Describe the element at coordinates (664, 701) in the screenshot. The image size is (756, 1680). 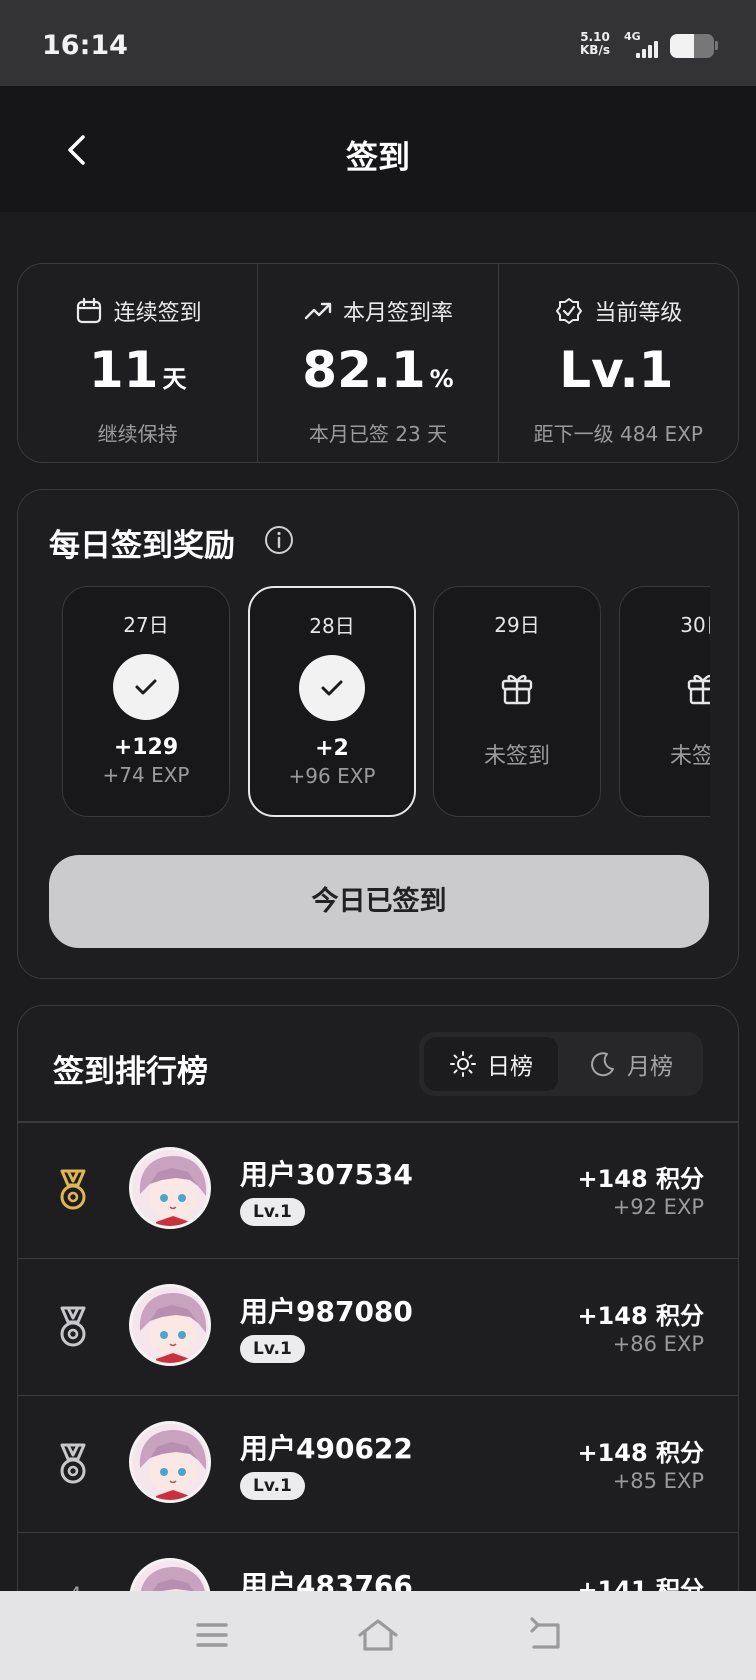
I see `day-card: 30日 未签到` at that location.